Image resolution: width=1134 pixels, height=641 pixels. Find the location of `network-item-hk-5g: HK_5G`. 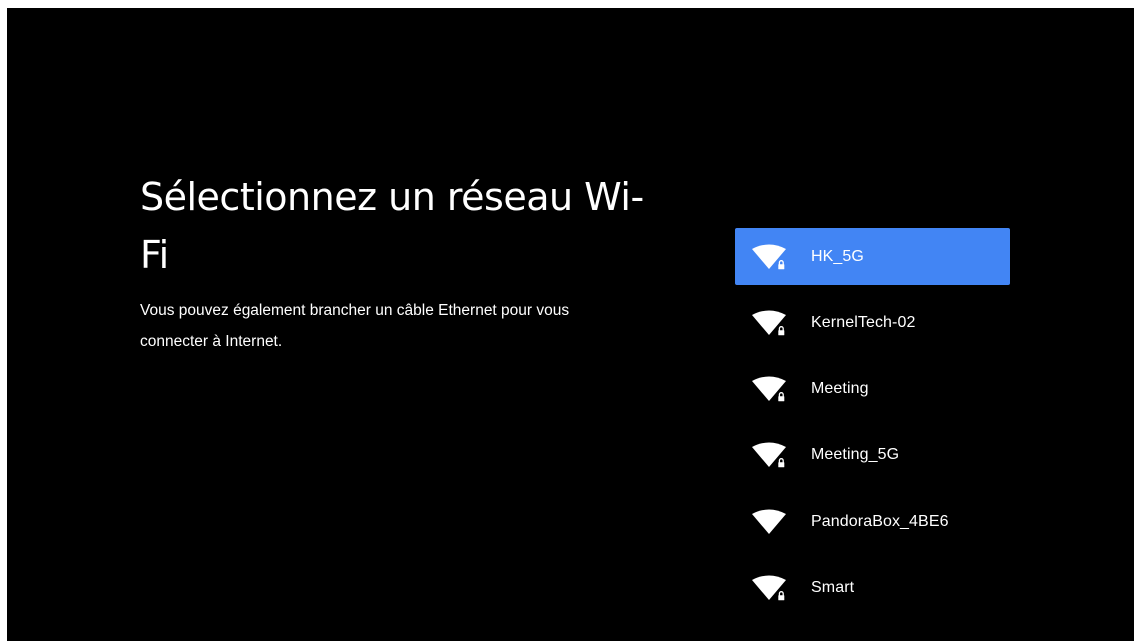

network-item-hk-5g: HK_5G is located at coordinates (872, 256).